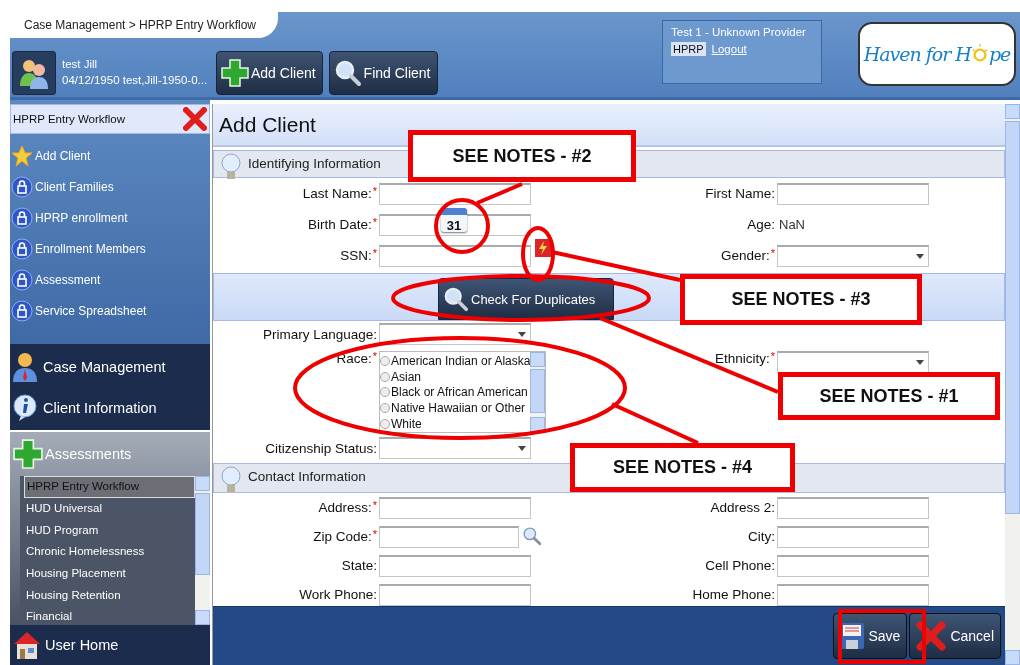  Describe the element at coordinates (543, 247) in the screenshot. I see `lightning-icon` at that location.